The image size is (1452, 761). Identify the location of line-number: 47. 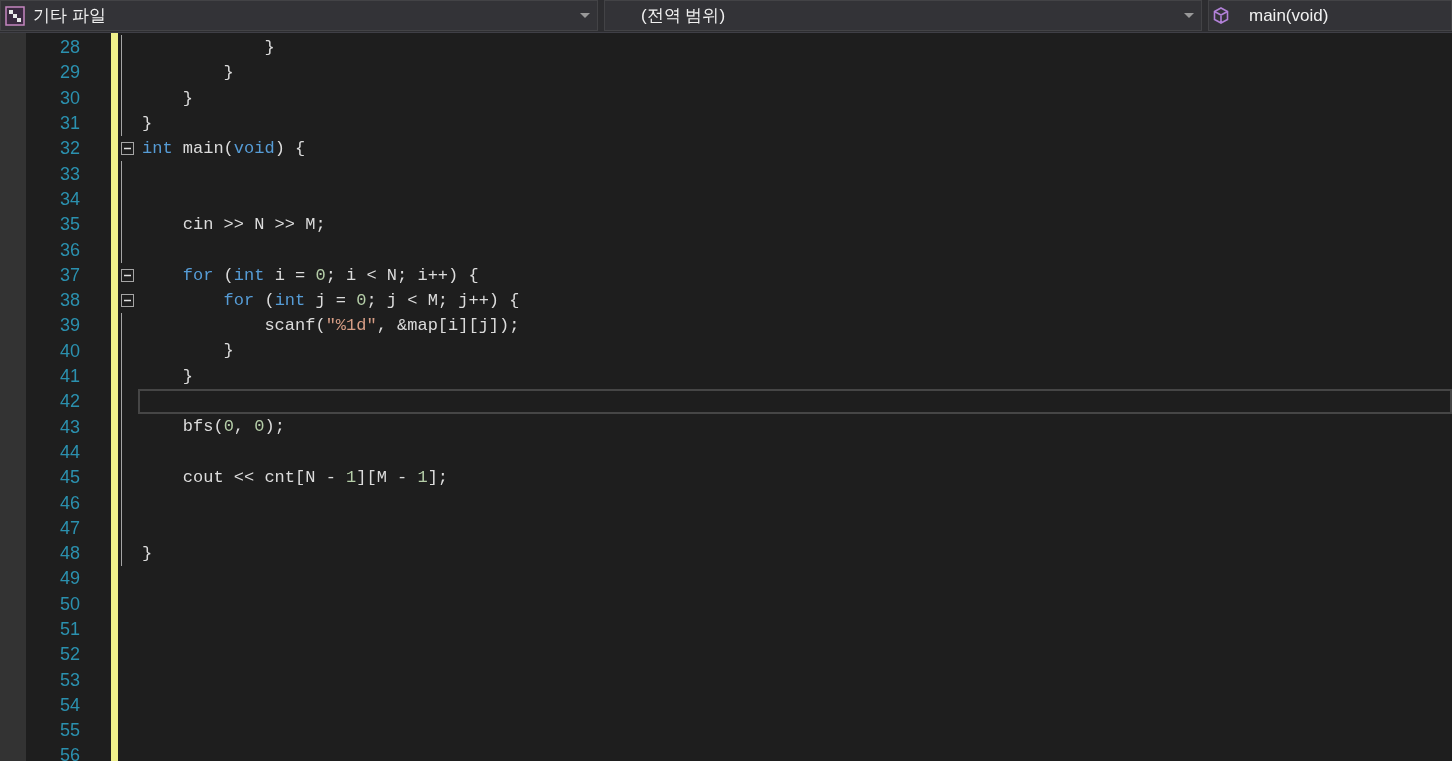
(69, 528).